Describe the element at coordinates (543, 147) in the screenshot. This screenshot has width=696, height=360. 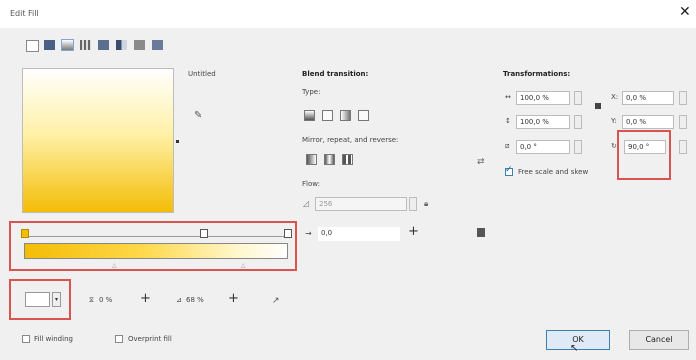
I see `skew-field: 0,0 °` at that location.